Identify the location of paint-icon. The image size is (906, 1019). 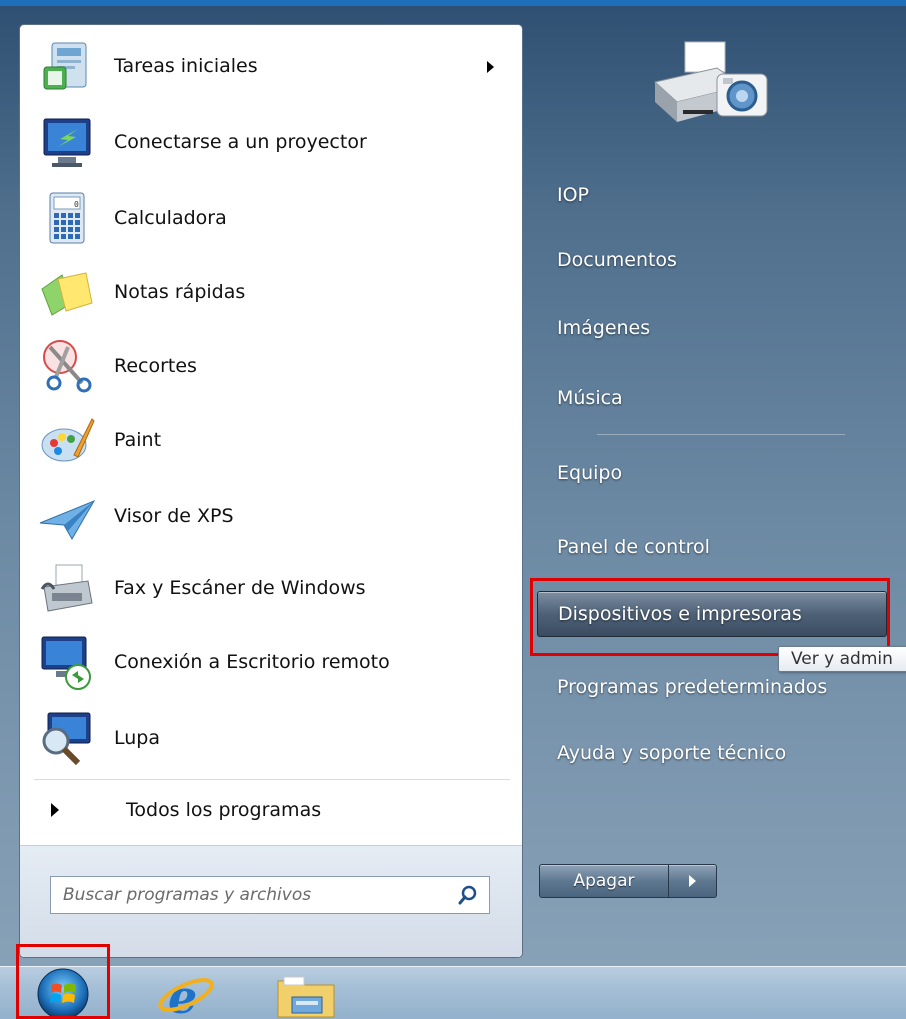
(68, 440).